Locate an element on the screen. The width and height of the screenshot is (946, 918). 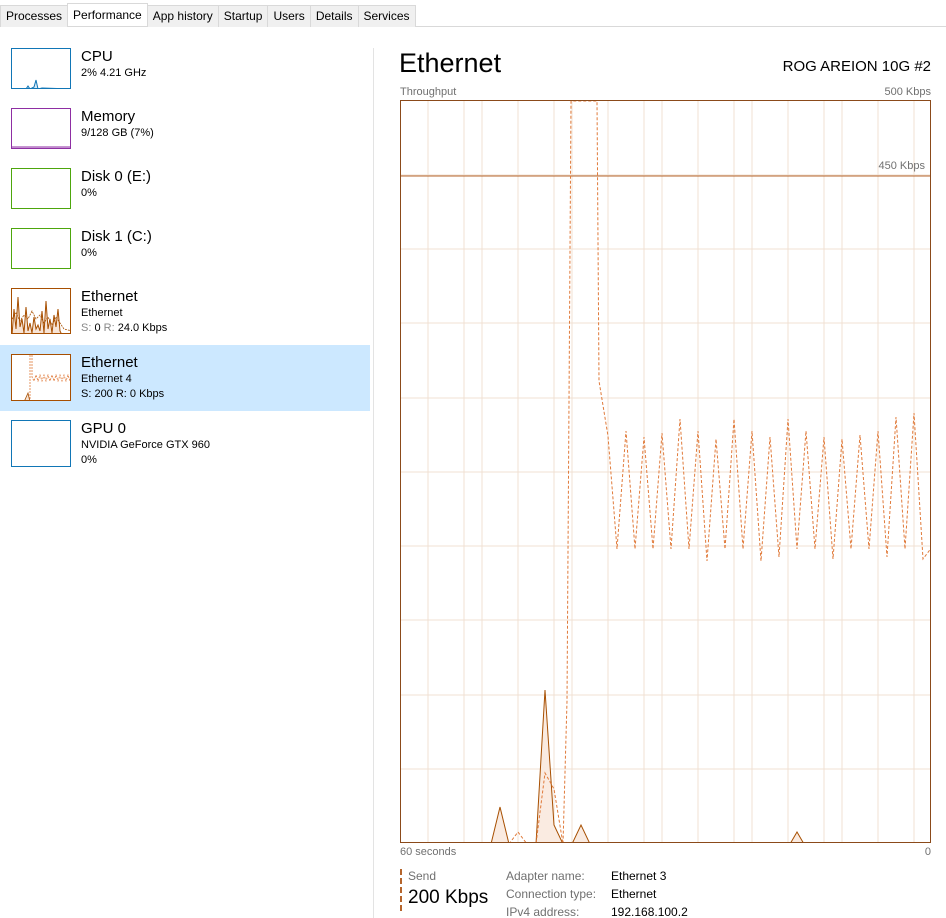
cpu-usage: 2% 4.21 GHz is located at coordinates (114, 73).